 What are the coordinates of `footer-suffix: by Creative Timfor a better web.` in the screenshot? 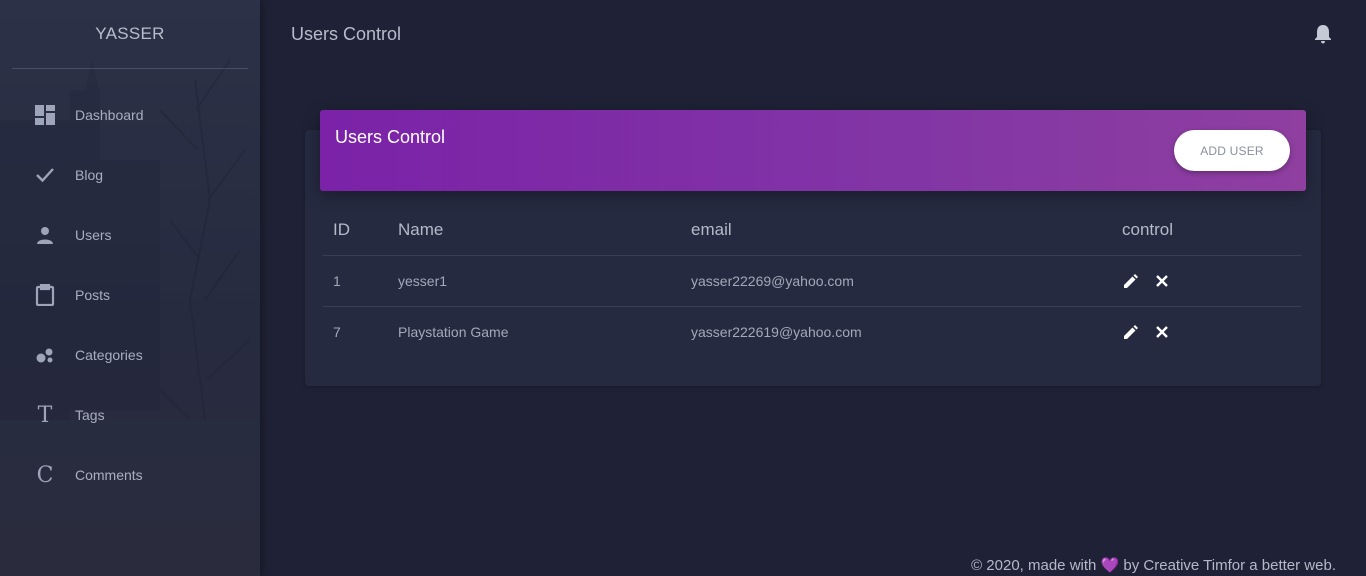 It's located at (1229, 565).